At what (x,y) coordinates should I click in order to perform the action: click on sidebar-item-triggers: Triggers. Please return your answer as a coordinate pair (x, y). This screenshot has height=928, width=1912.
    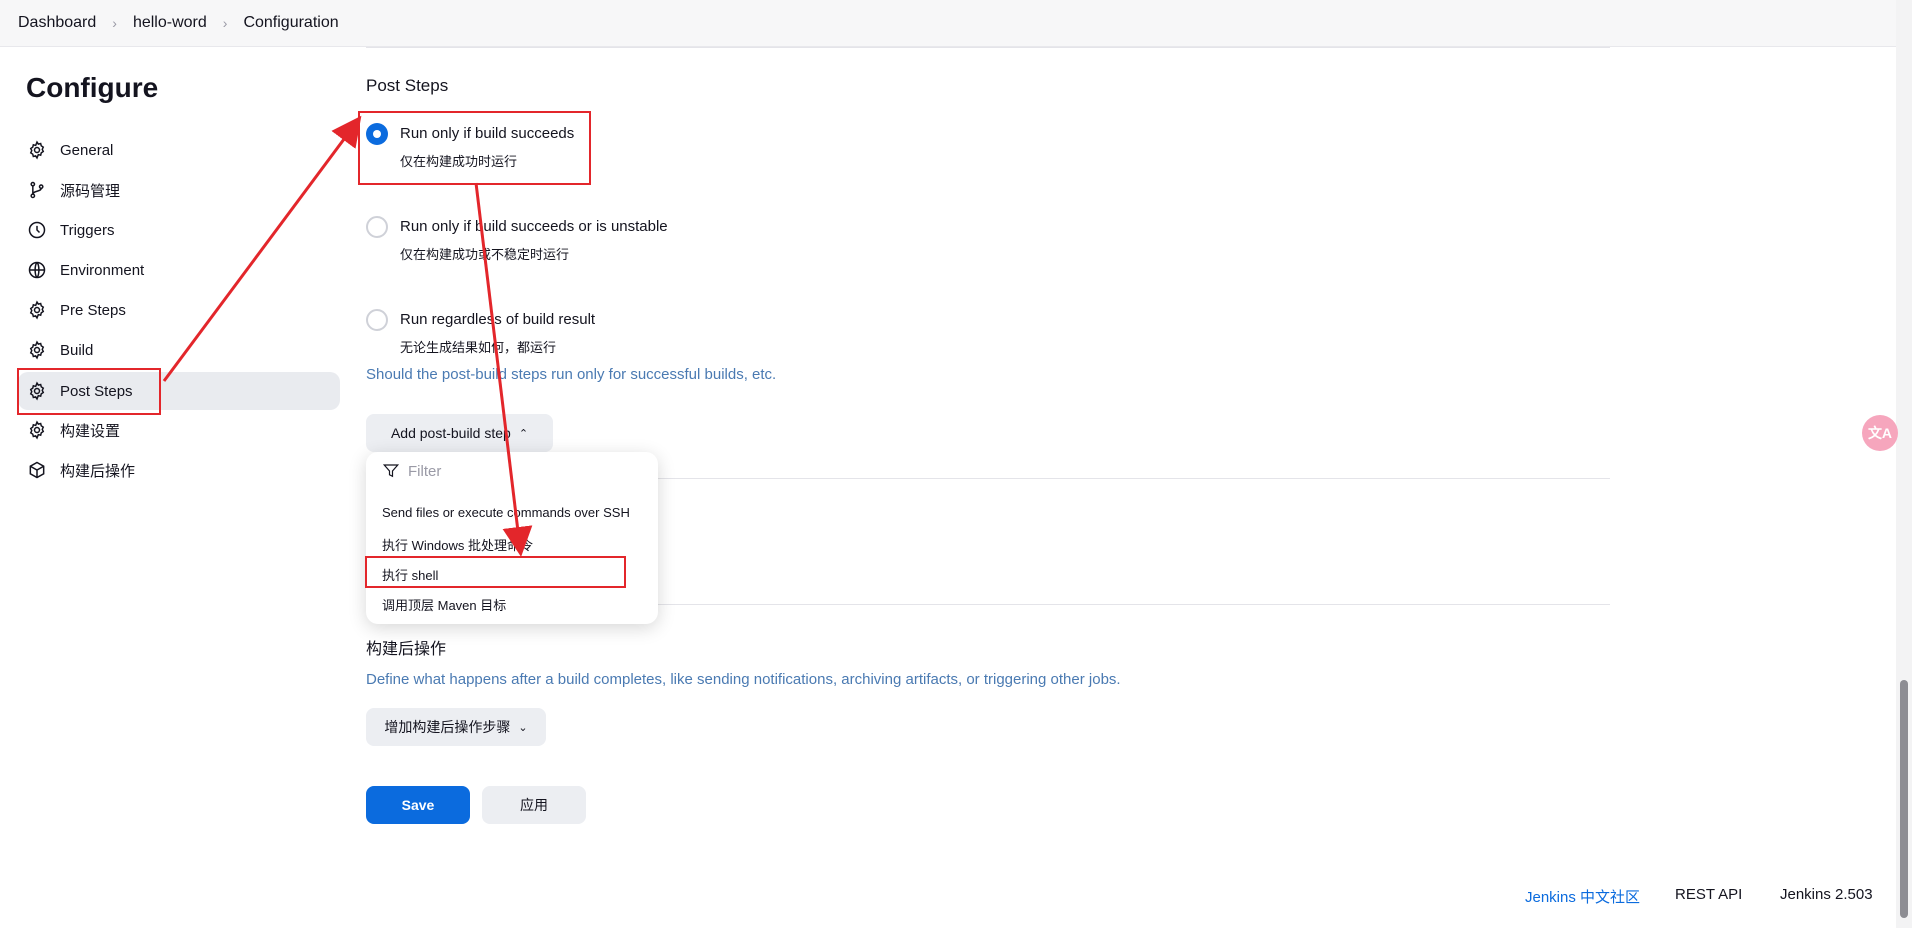
    Looking at the image, I should click on (179, 230).